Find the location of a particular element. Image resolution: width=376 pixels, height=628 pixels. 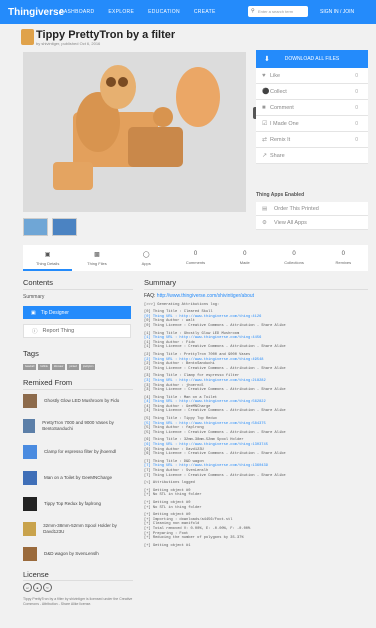

remix-source-label: Man on a Toilet by GeeMNCharge is located at coordinates (78, 477).